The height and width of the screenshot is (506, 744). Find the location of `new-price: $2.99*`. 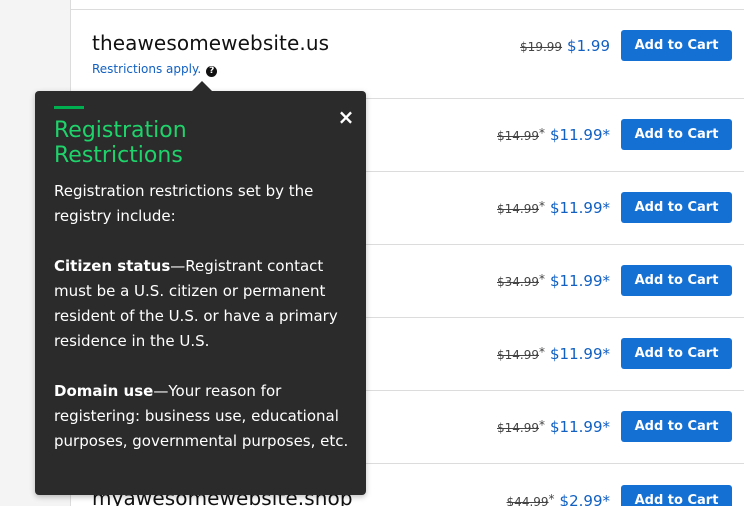

new-price: $2.99* is located at coordinates (584, 499).